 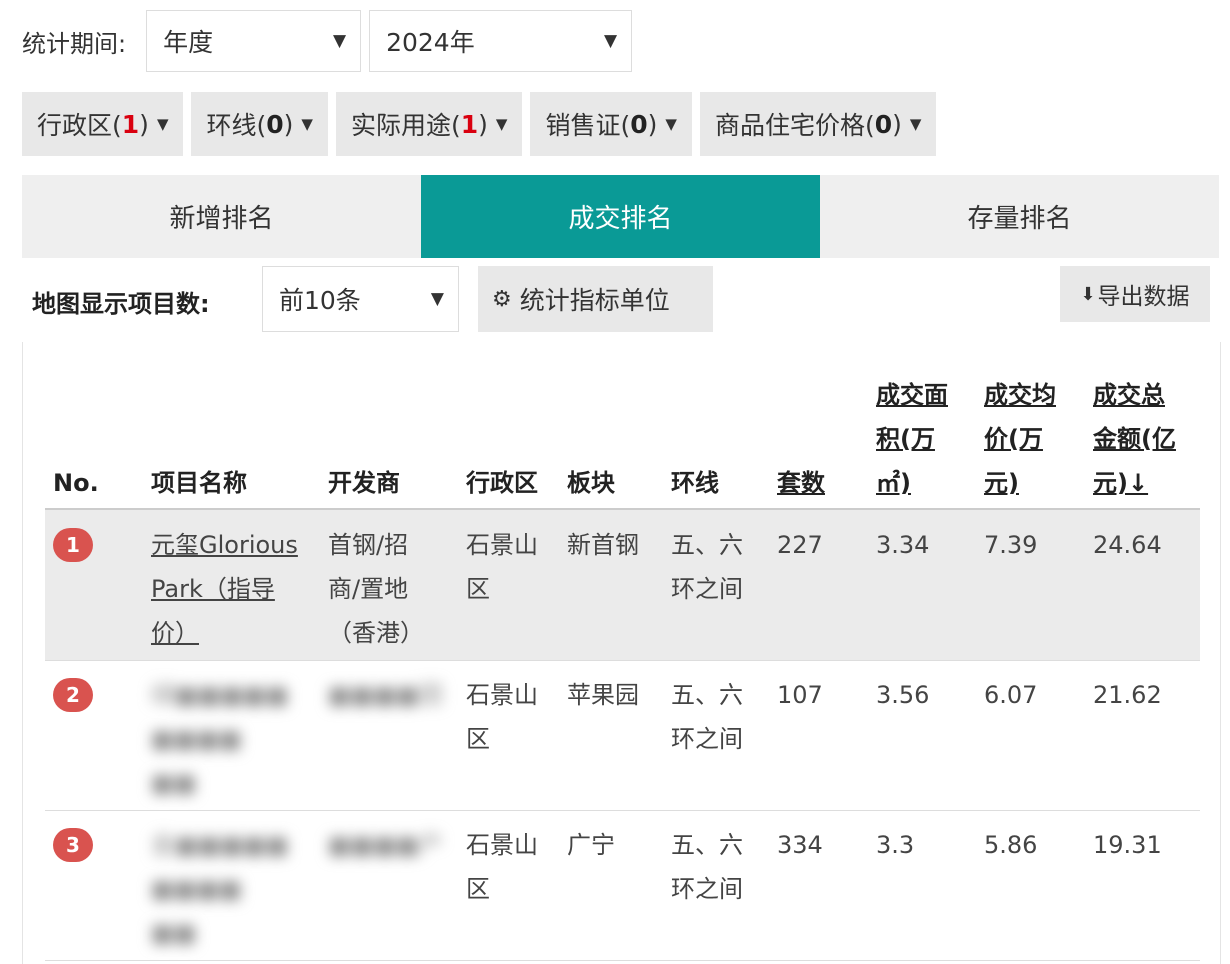 I want to click on developer-cell: ■■■■产, so click(x=385, y=845).